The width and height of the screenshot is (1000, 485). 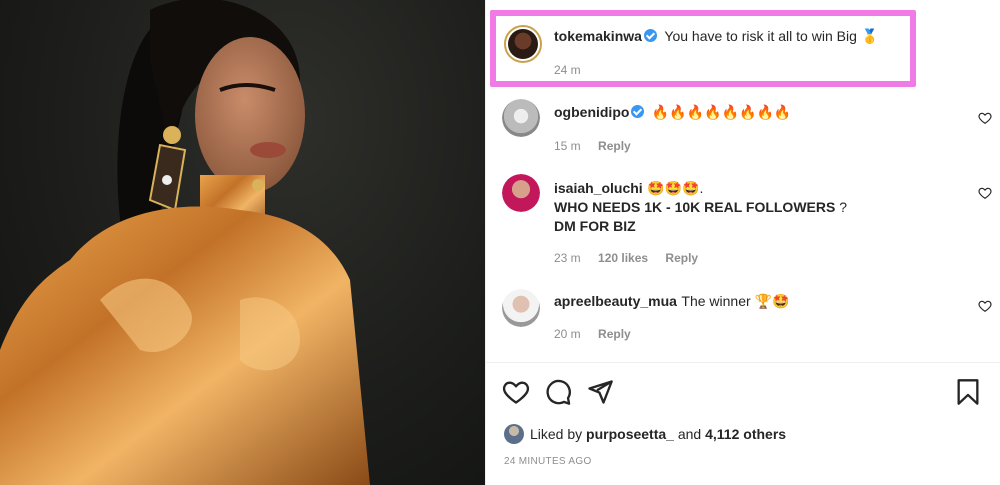 What do you see at coordinates (841, 207) in the screenshot?
I see `comment-text-line2-post: ?` at bounding box center [841, 207].